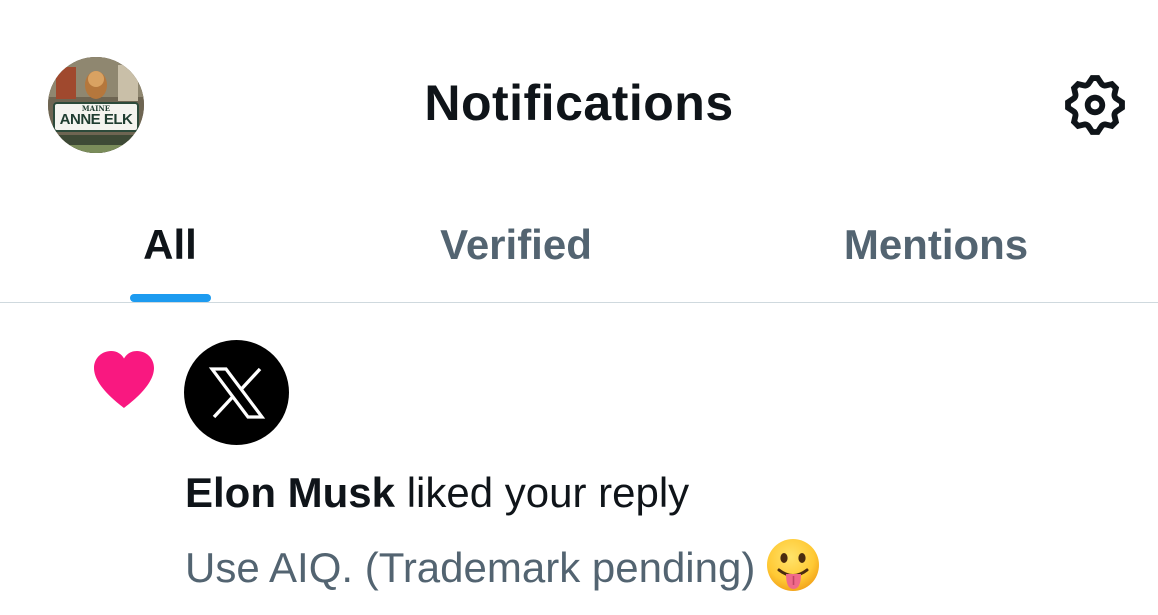 Image resolution: width=1158 pixels, height=615 pixels. Describe the element at coordinates (516, 245) in the screenshot. I see `tab-verified: Verified` at that location.